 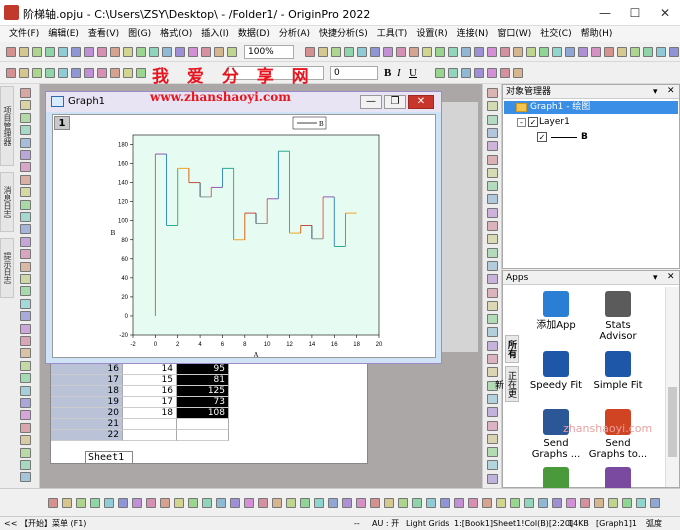 I want to click on tree-layer-item: - ✓ Layer1, so click(x=543, y=122).